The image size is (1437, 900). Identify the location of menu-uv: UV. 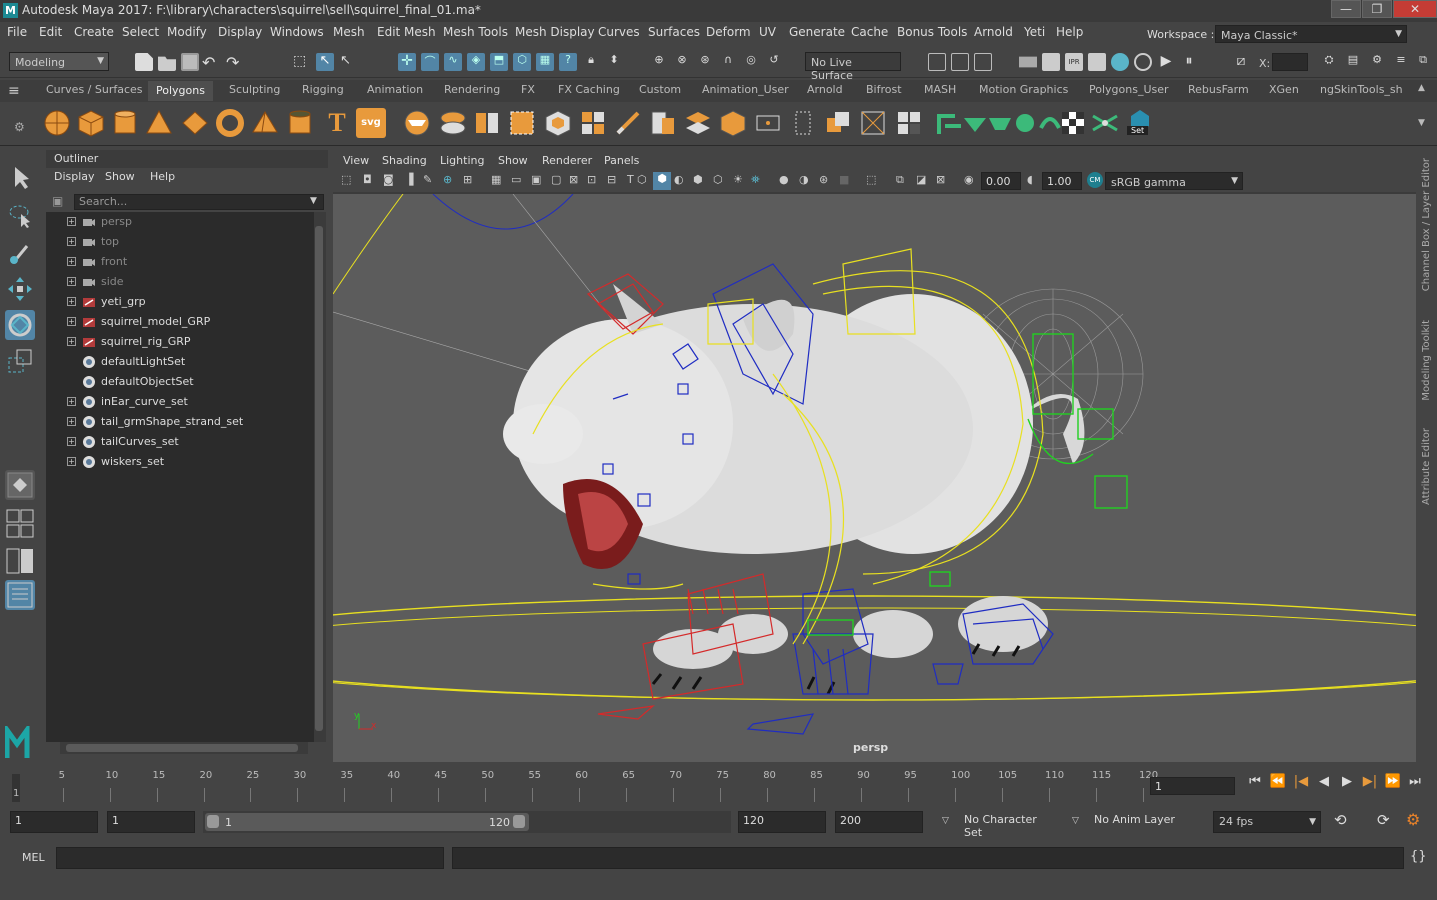
(767, 32).